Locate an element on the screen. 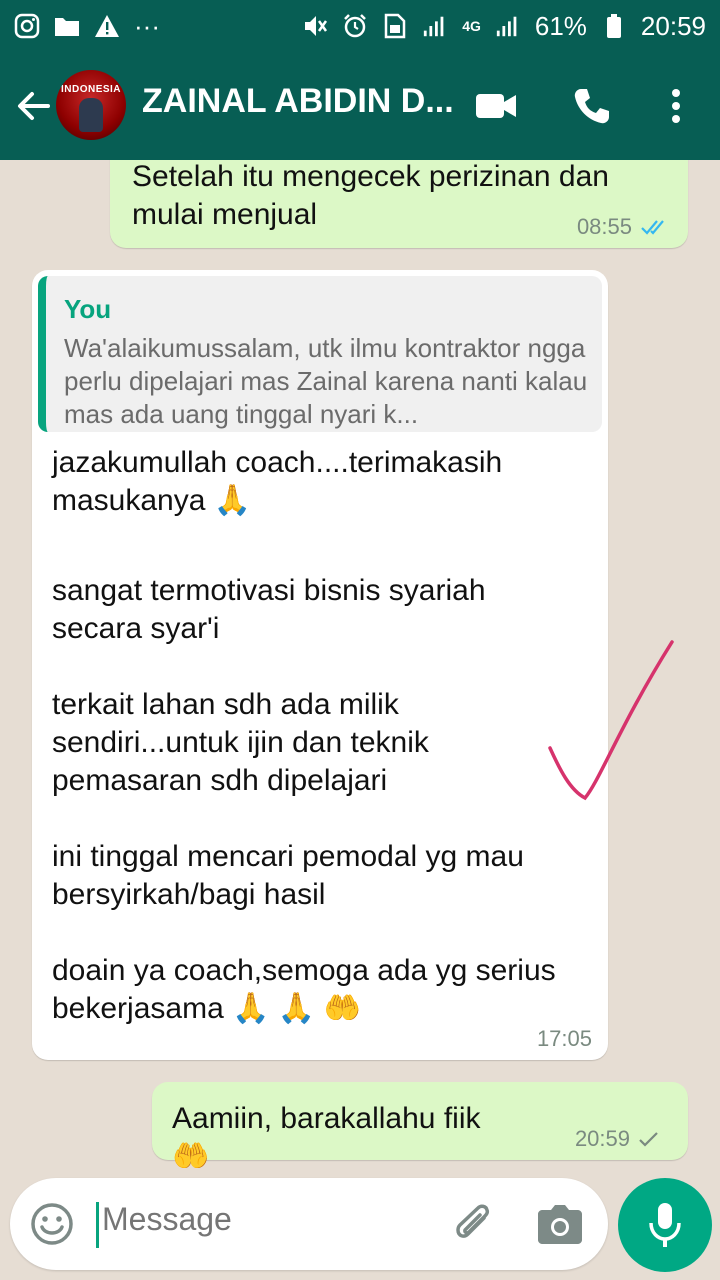 The width and height of the screenshot is (720, 1280). phone-icon is located at coordinates (592, 106).